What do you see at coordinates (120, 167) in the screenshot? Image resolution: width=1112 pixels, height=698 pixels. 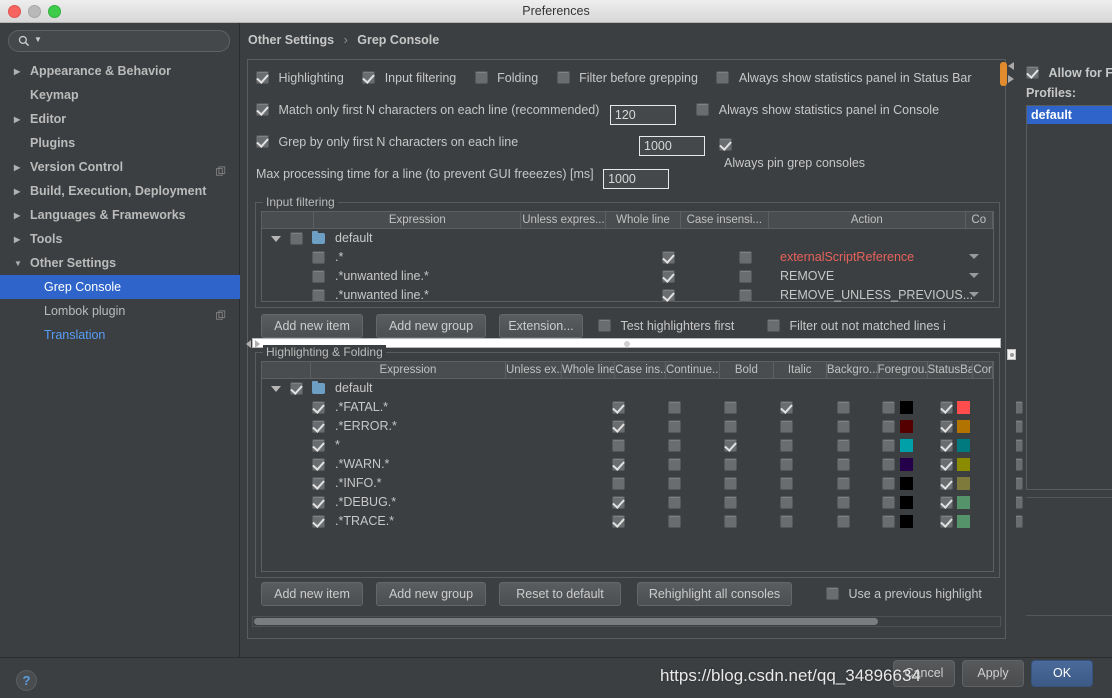 I see `sidebar-item-version-control: ▶ Version Control` at bounding box center [120, 167].